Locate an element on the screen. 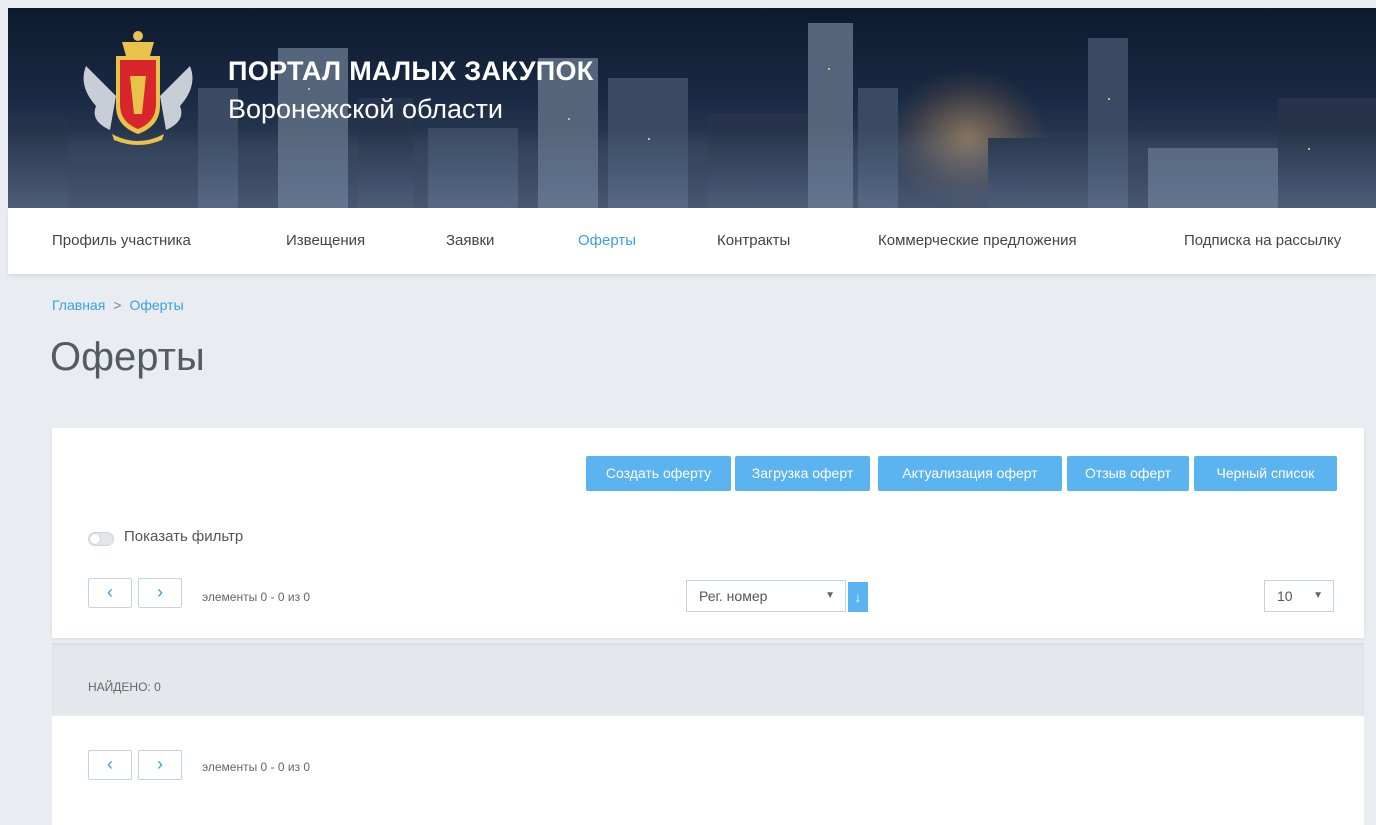  sort-field-select: Рег. номер ▼ is located at coordinates (766, 596).